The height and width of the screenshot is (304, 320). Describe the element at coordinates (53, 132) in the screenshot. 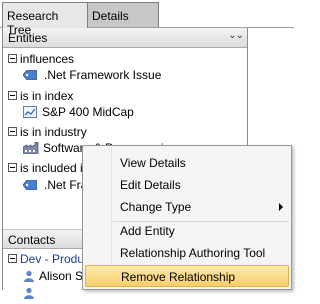

I see `tree-group-label: is in industry` at that location.